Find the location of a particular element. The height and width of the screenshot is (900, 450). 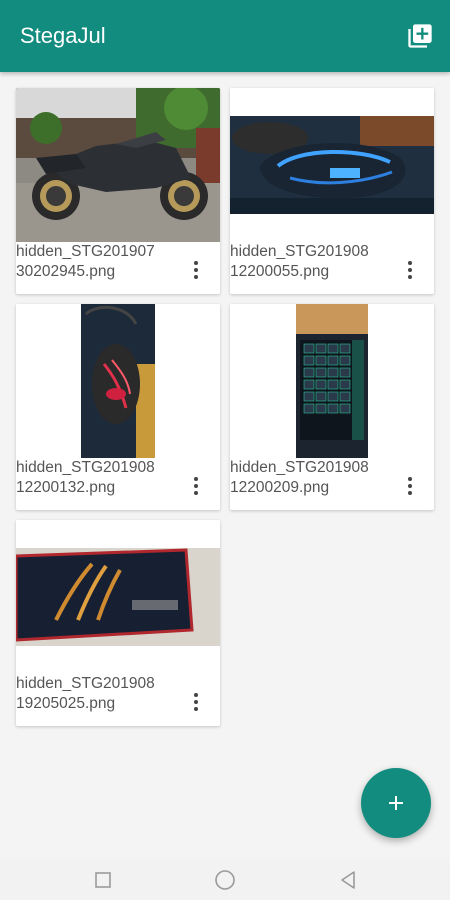

home-button is located at coordinates (225, 880).